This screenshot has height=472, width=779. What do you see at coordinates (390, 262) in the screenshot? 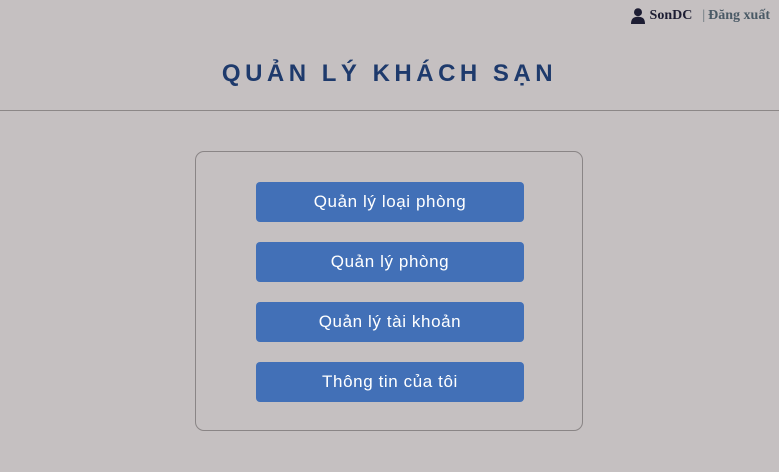
I see `room-management-button: Quản lý phòng` at bounding box center [390, 262].